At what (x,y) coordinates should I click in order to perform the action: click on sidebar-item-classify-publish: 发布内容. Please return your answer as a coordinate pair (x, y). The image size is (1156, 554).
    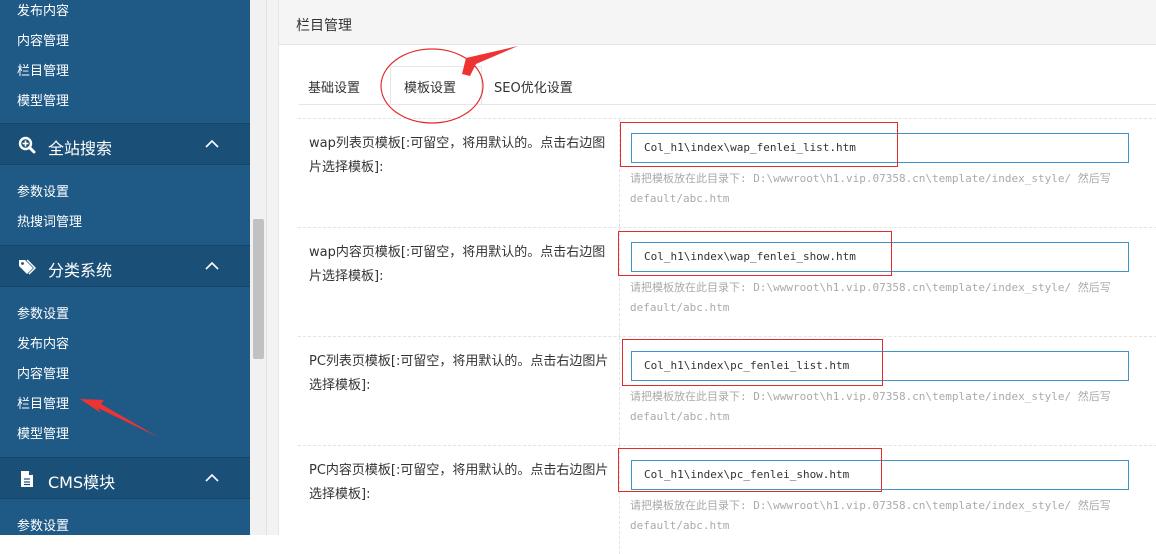
    Looking at the image, I should click on (43, 342).